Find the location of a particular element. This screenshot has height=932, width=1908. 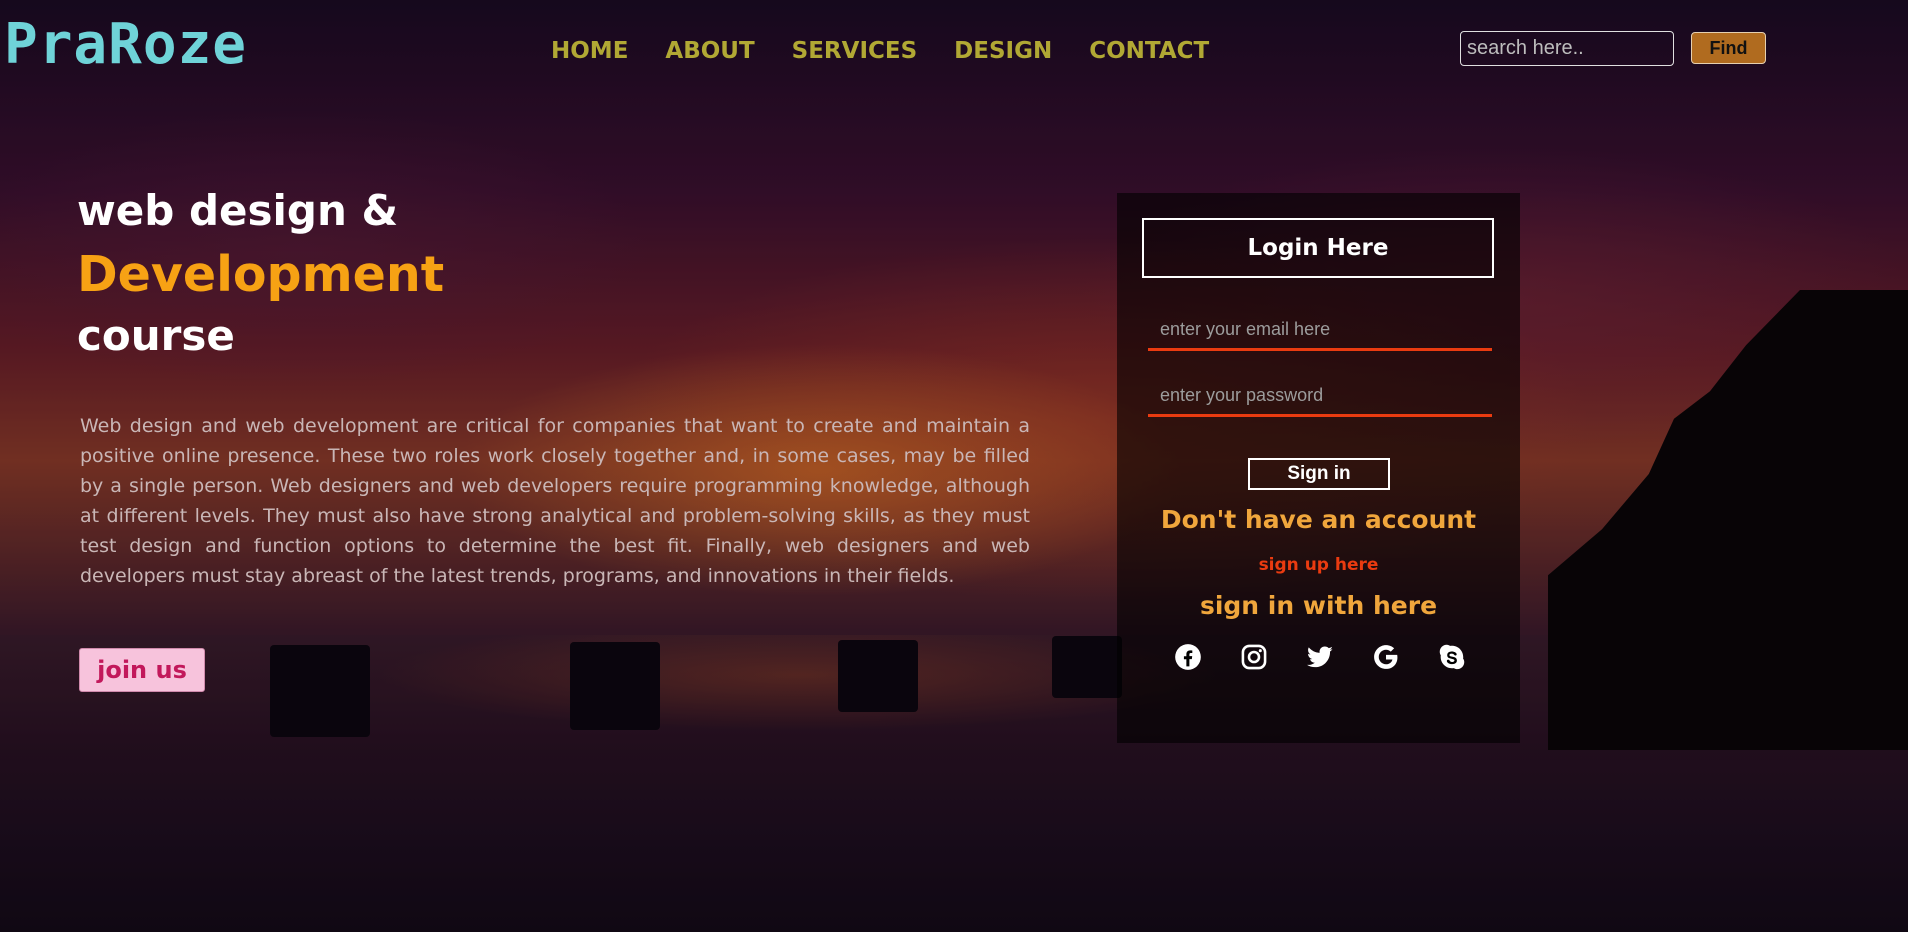

email-field is located at coordinates (1320, 331).